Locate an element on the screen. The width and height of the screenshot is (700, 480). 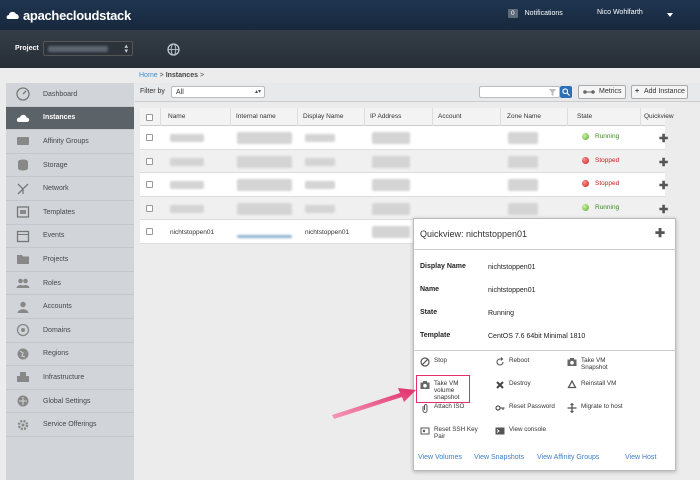
cloud-icon is located at coordinates (23, 118).